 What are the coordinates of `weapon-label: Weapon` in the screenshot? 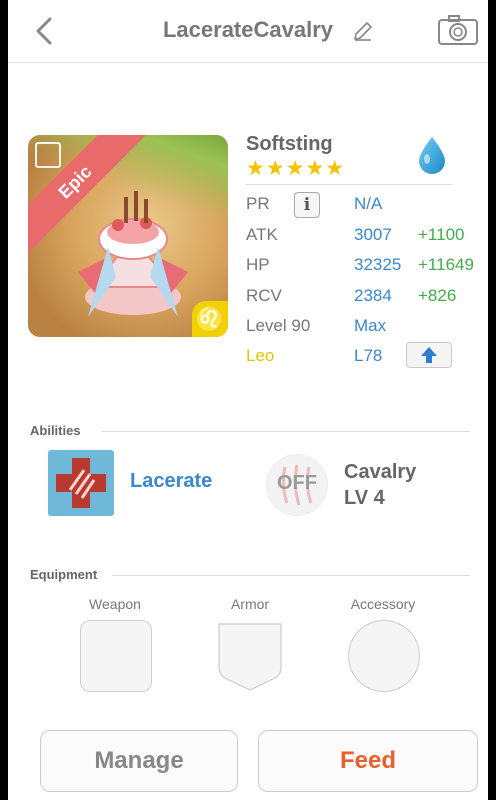 It's located at (115, 604).